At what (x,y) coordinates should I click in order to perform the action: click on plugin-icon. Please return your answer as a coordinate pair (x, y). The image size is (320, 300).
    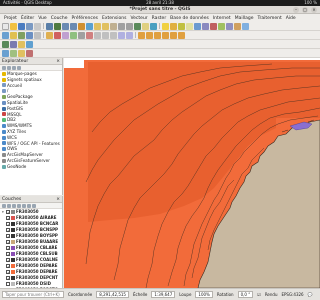
    Looking at the image, I should click on (29, 44).